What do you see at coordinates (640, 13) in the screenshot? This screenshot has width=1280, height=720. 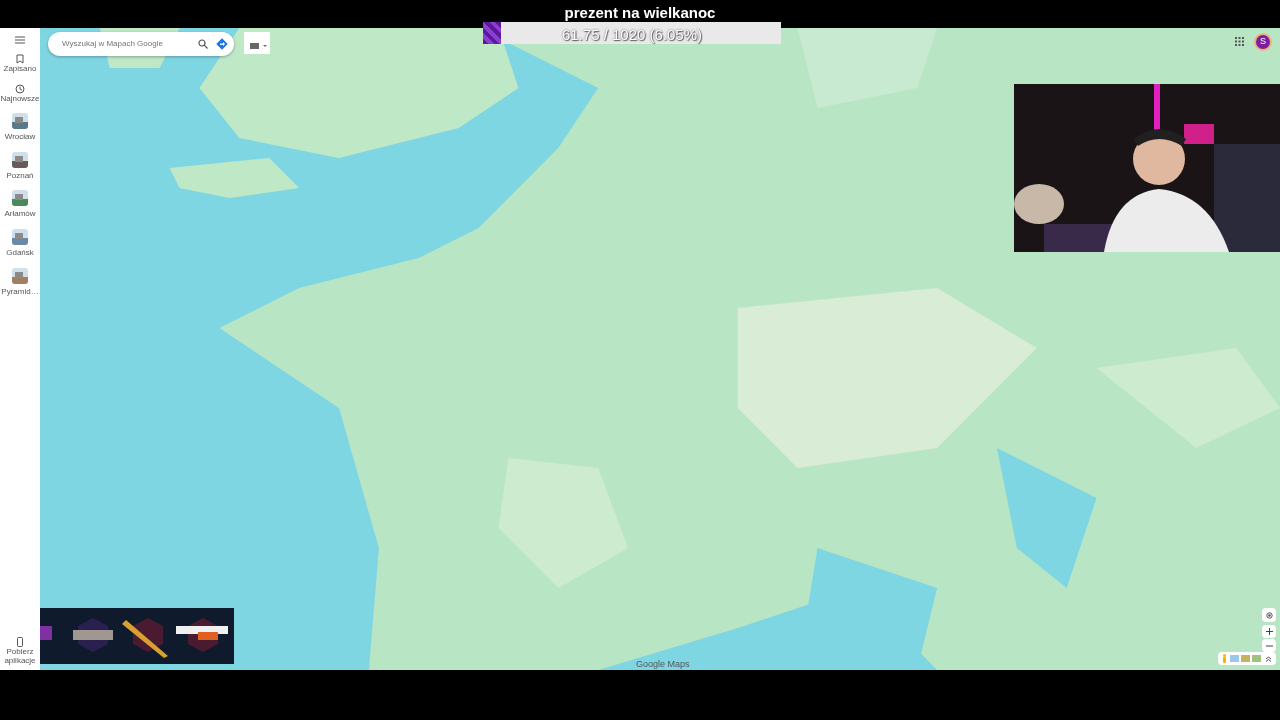 I see `goal-title: prezent na wielkanoc` at bounding box center [640, 13].